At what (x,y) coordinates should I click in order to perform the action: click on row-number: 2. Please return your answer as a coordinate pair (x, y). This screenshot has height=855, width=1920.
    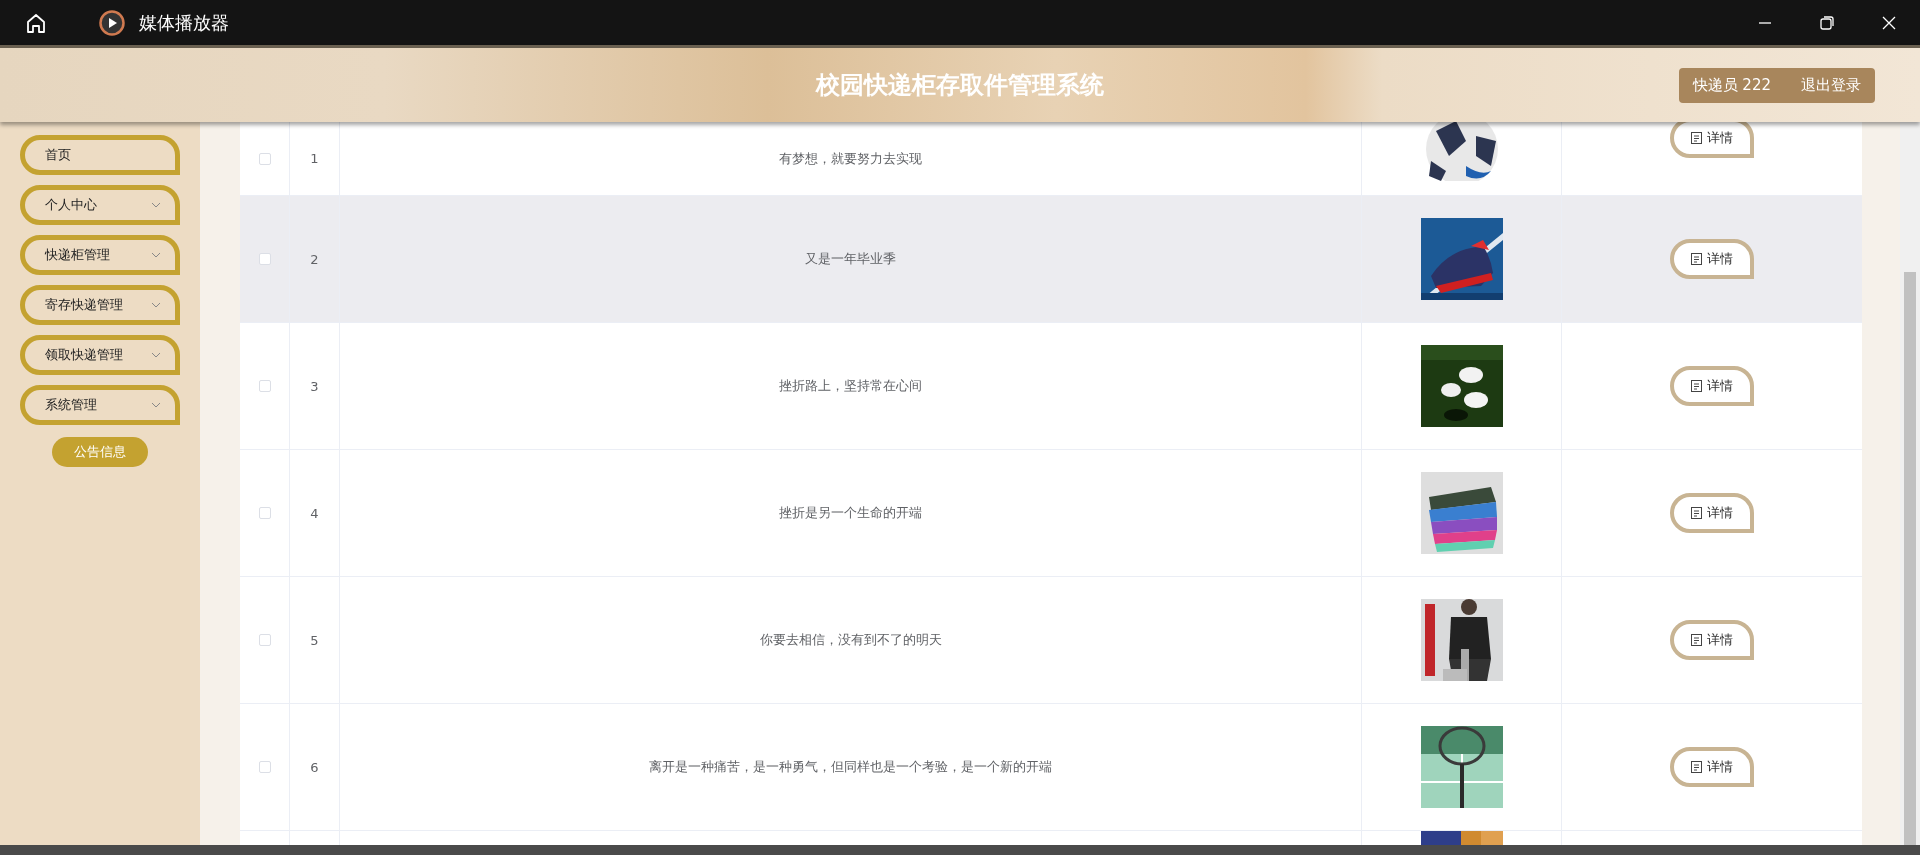
    Looking at the image, I should click on (314, 259).